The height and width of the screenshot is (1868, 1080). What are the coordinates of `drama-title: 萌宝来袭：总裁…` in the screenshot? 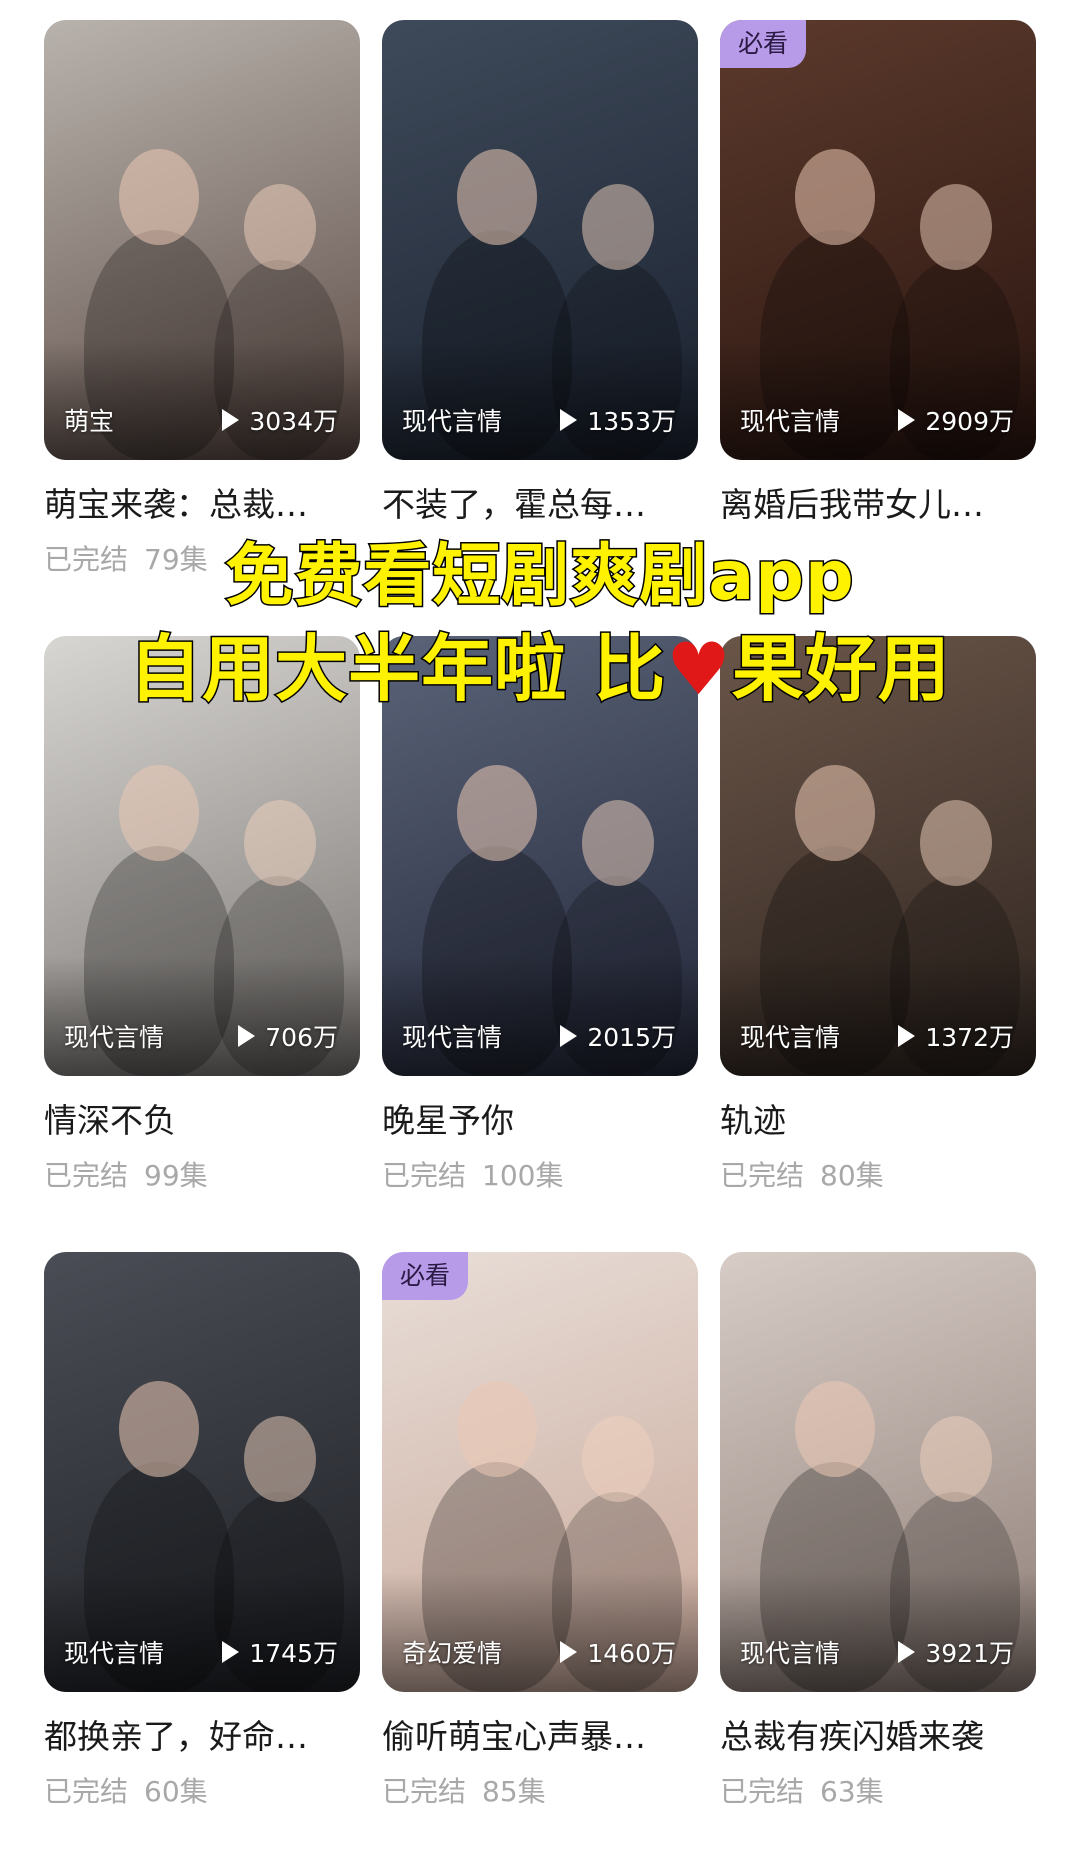 It's located at (202, 505).